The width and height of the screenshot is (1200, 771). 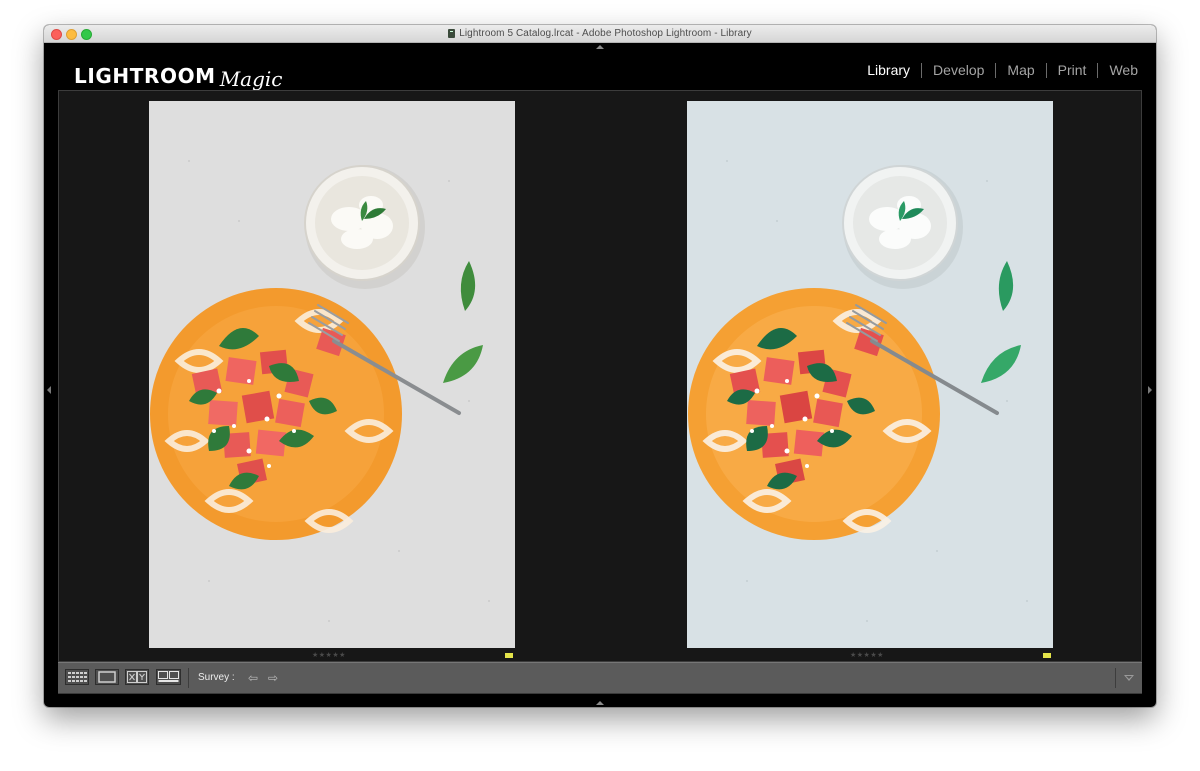 I want to click on toolbar-content-menu-icon, so click(x=1129, y=678).